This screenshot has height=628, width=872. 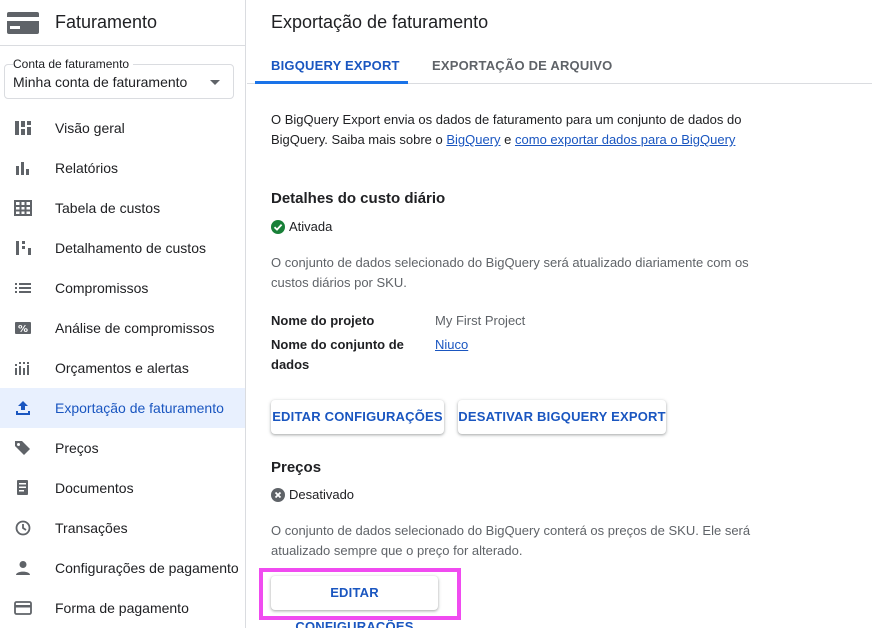 I want to click on sidebar-item-label: Documentos, so click(x=94, y=488).